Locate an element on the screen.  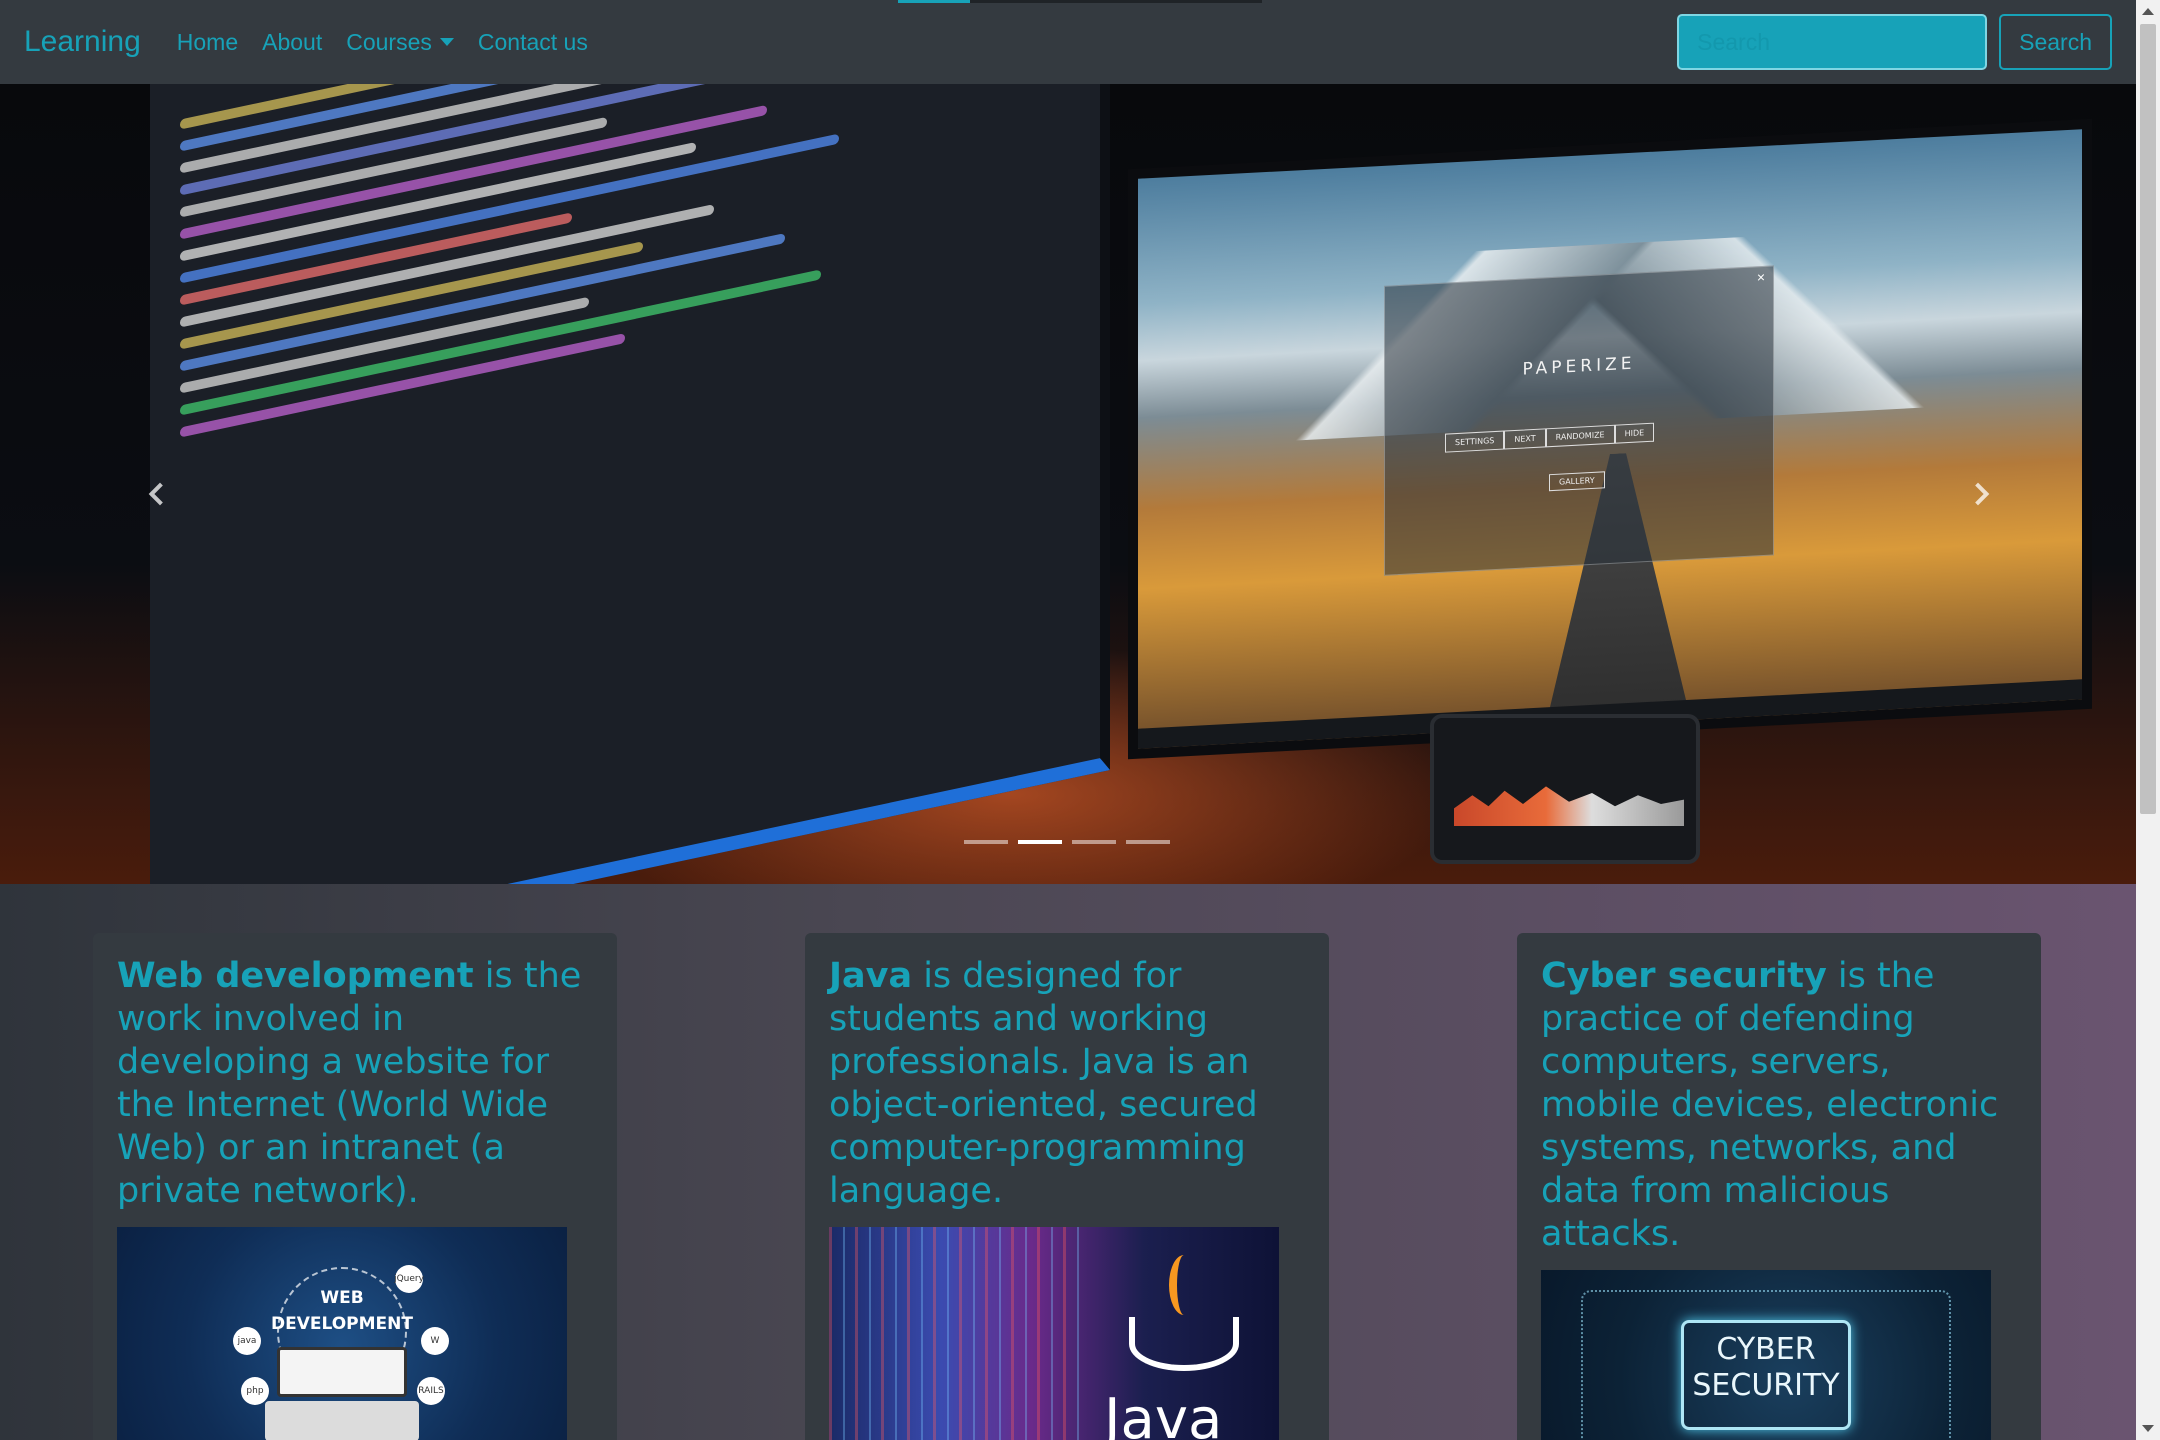
carousel-prev-button is located at coordinates (160, 494).